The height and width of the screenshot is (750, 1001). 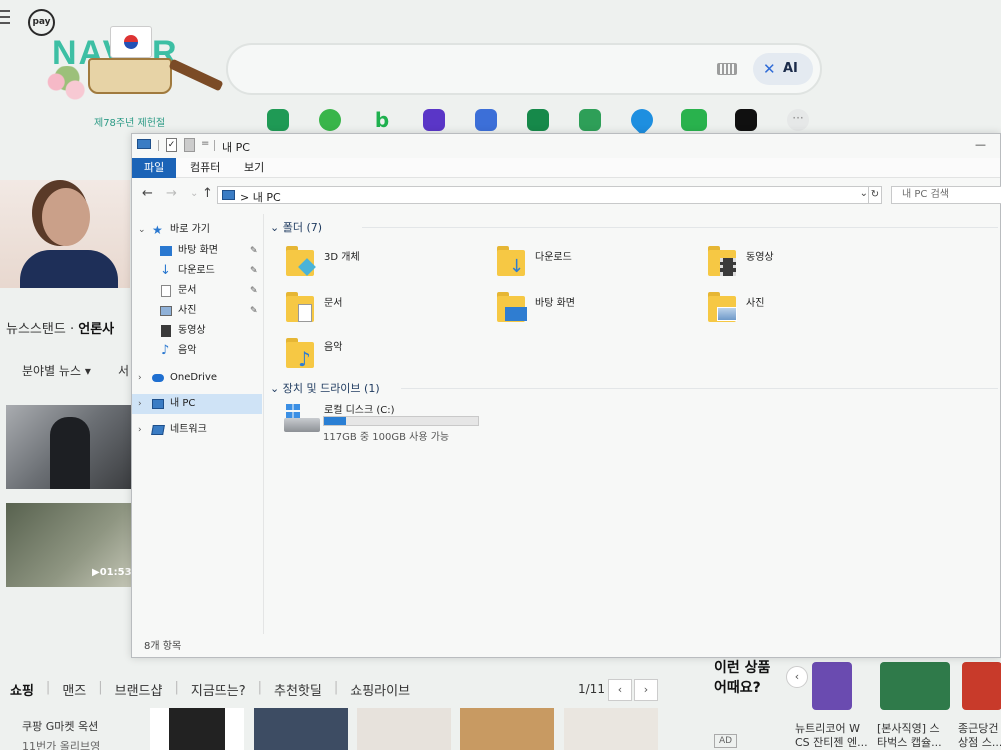 What do you see at coordinates (538, 120) in the screenshot?
I see `stock-icon` at bounding box center [538, 120].